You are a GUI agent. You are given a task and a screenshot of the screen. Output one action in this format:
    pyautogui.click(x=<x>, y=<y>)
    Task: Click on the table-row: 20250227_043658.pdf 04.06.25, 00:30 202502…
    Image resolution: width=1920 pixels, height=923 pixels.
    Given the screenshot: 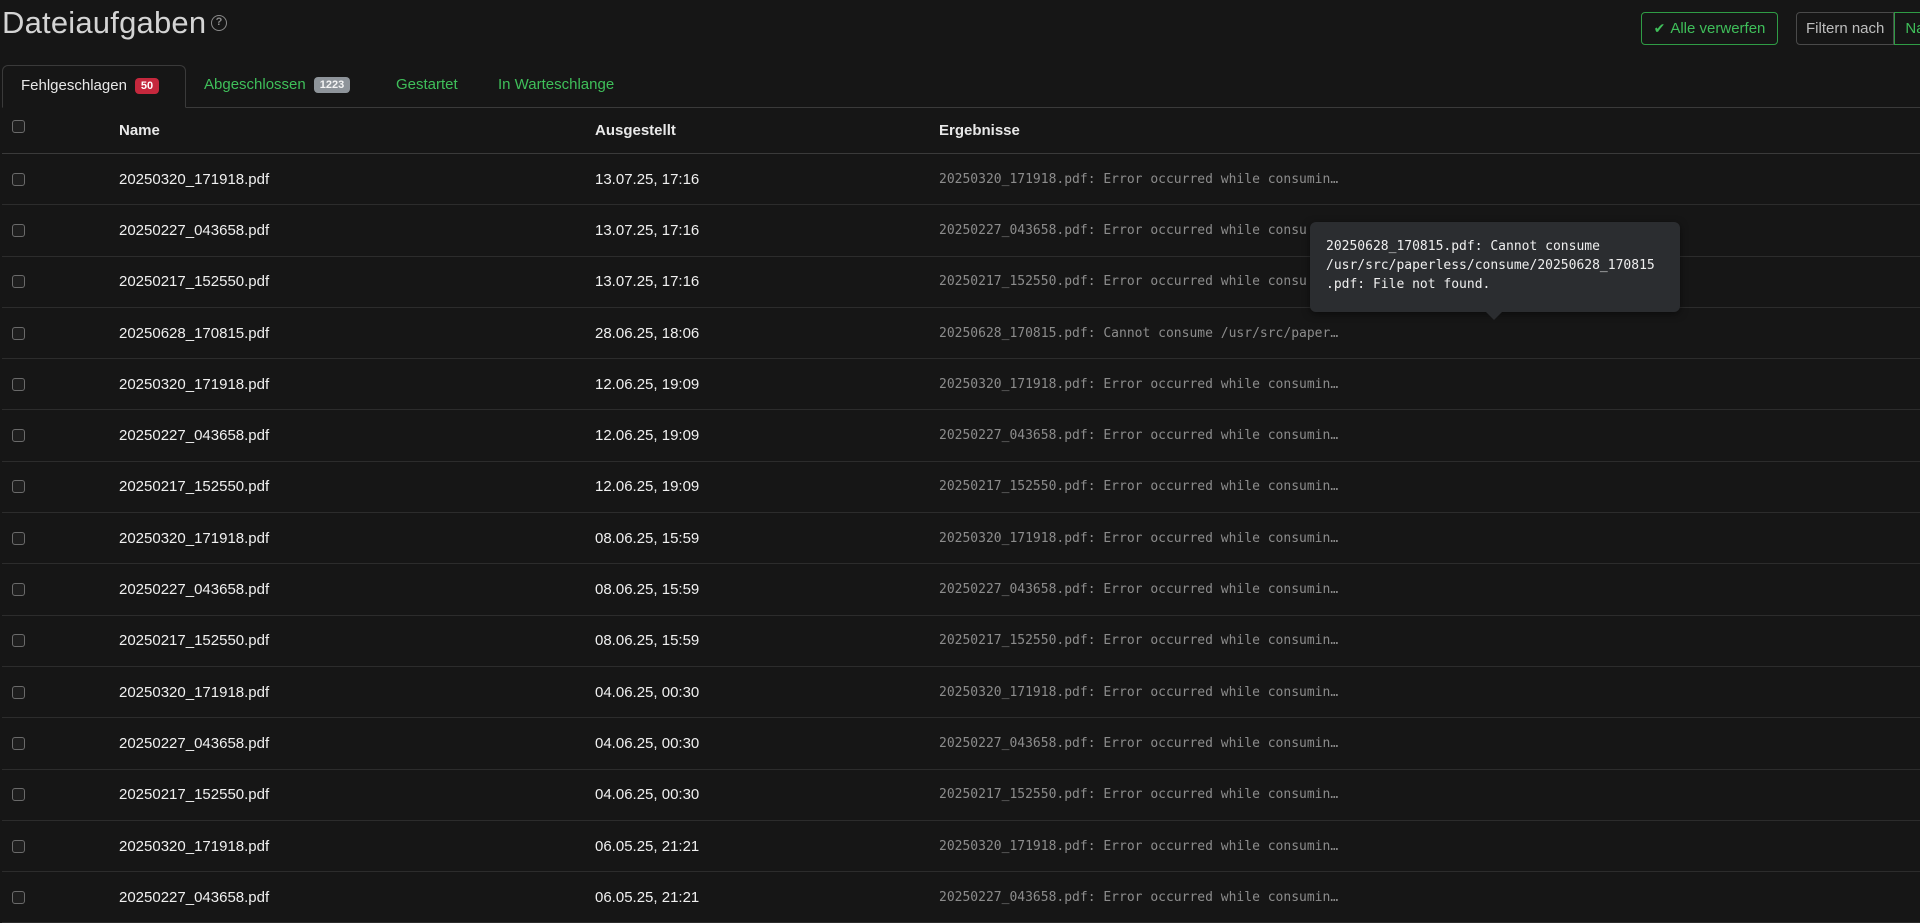 What is the action you would take?
    pyautogui.click(x=961, y=744)
    